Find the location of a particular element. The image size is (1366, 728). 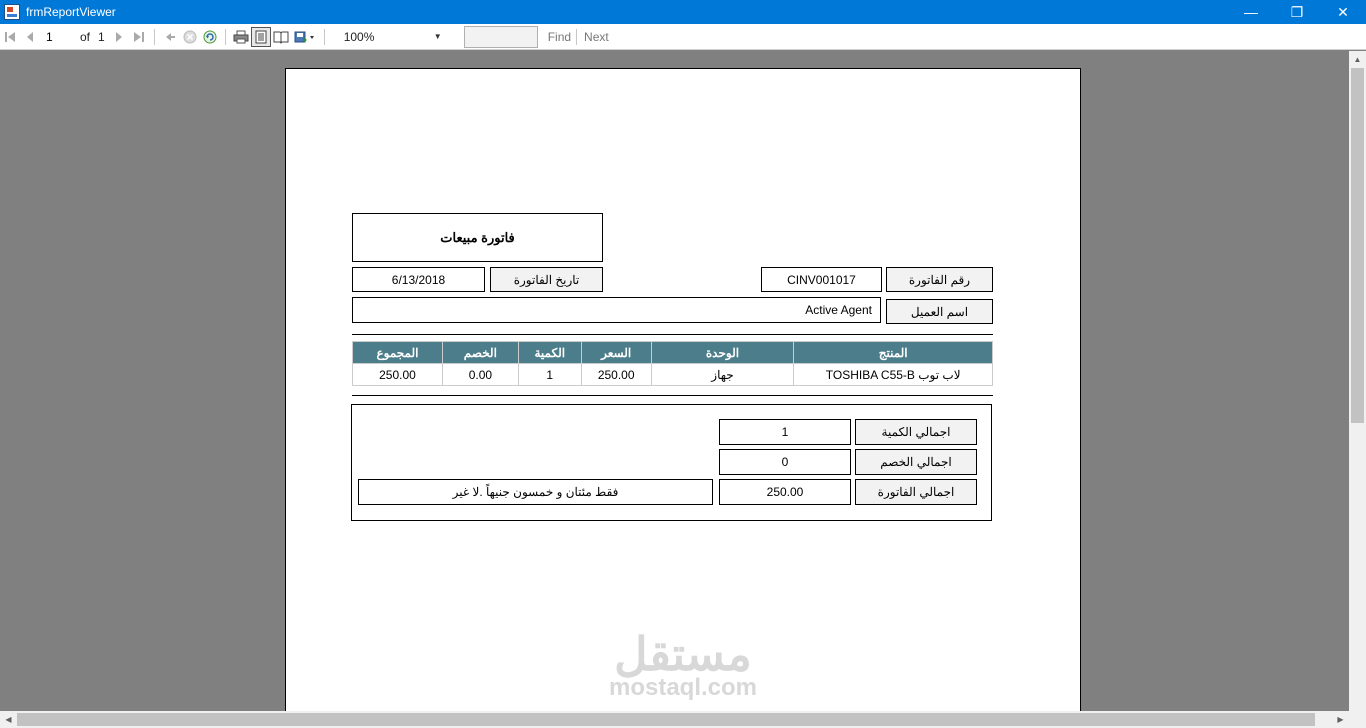

print-icon is located at coordinates (241, 37).